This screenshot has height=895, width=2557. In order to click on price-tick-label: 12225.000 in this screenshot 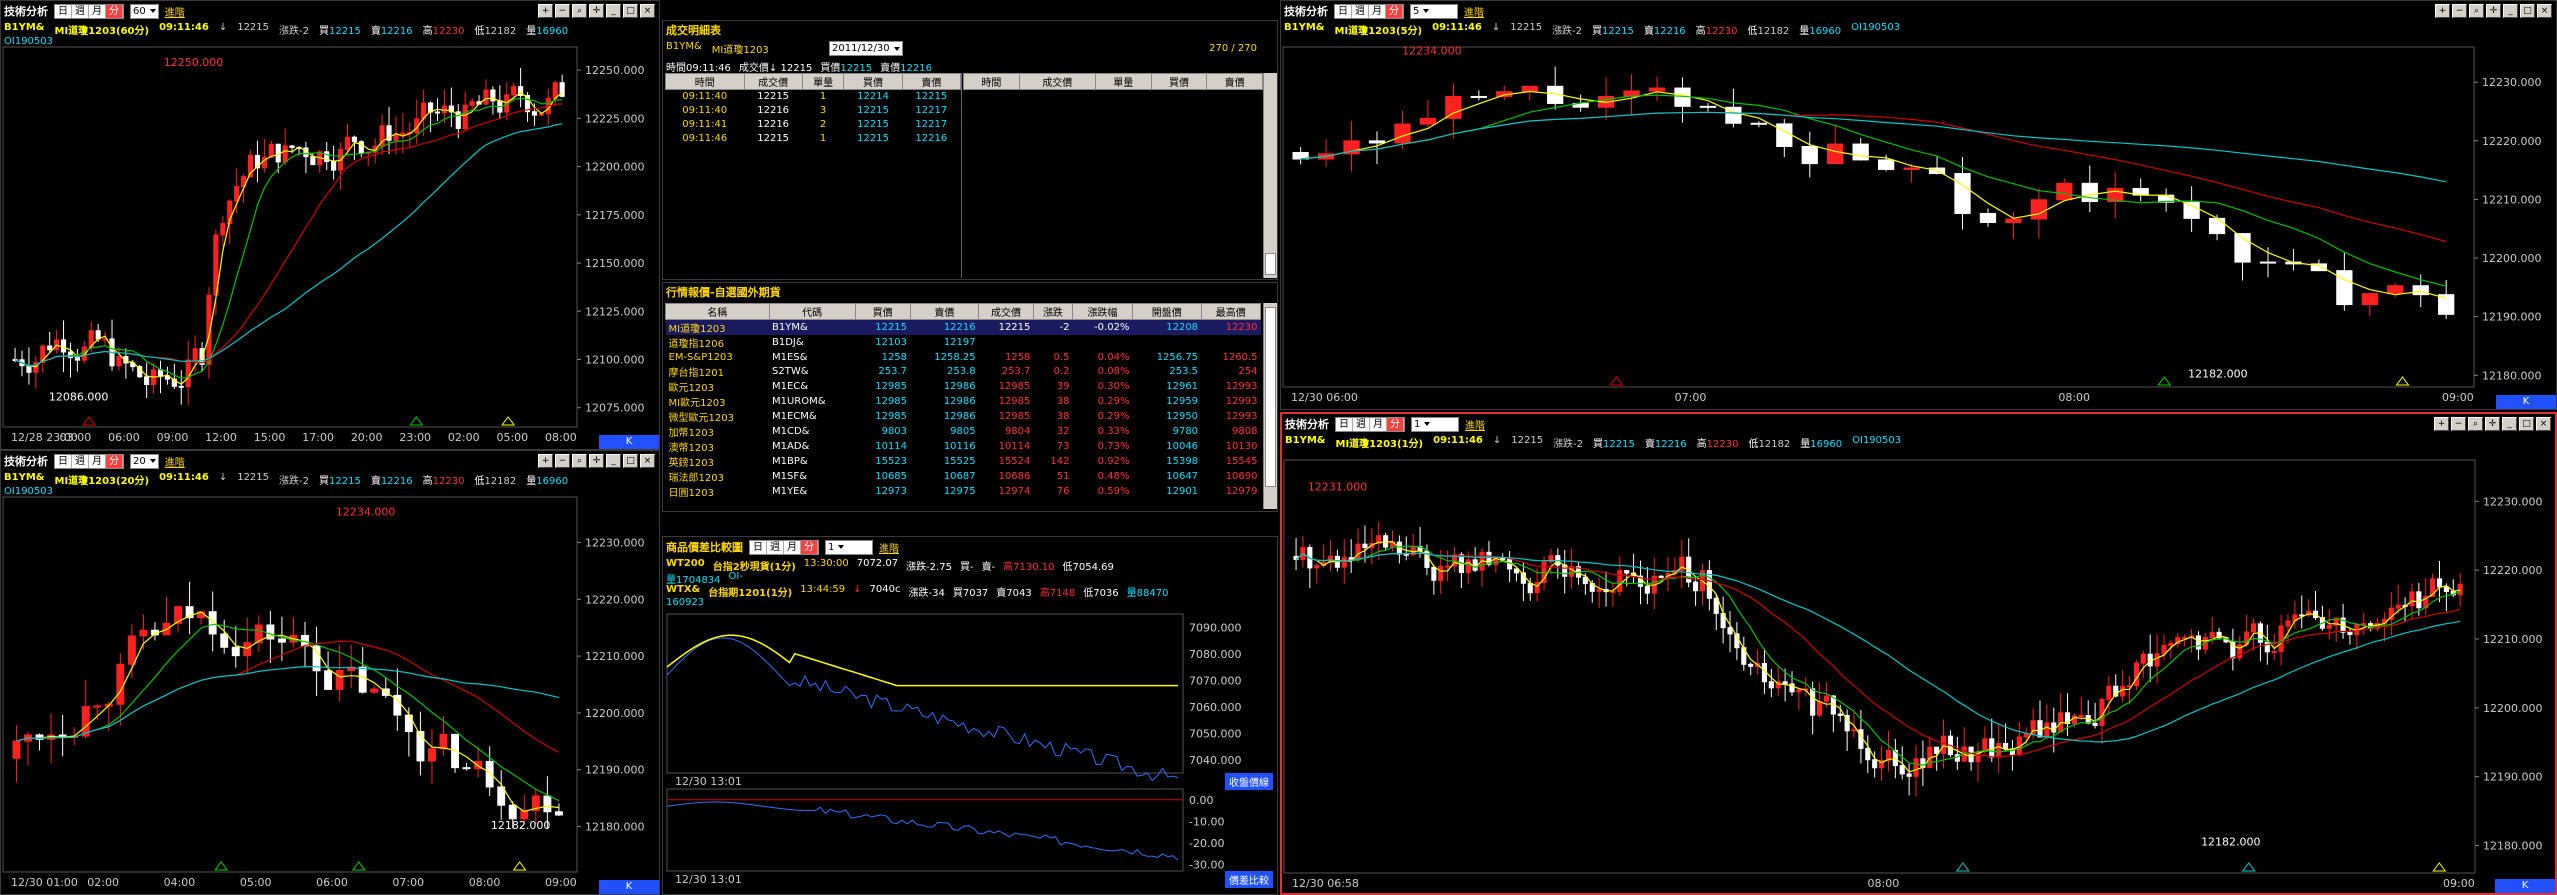, I will do `click(615, 118)`.